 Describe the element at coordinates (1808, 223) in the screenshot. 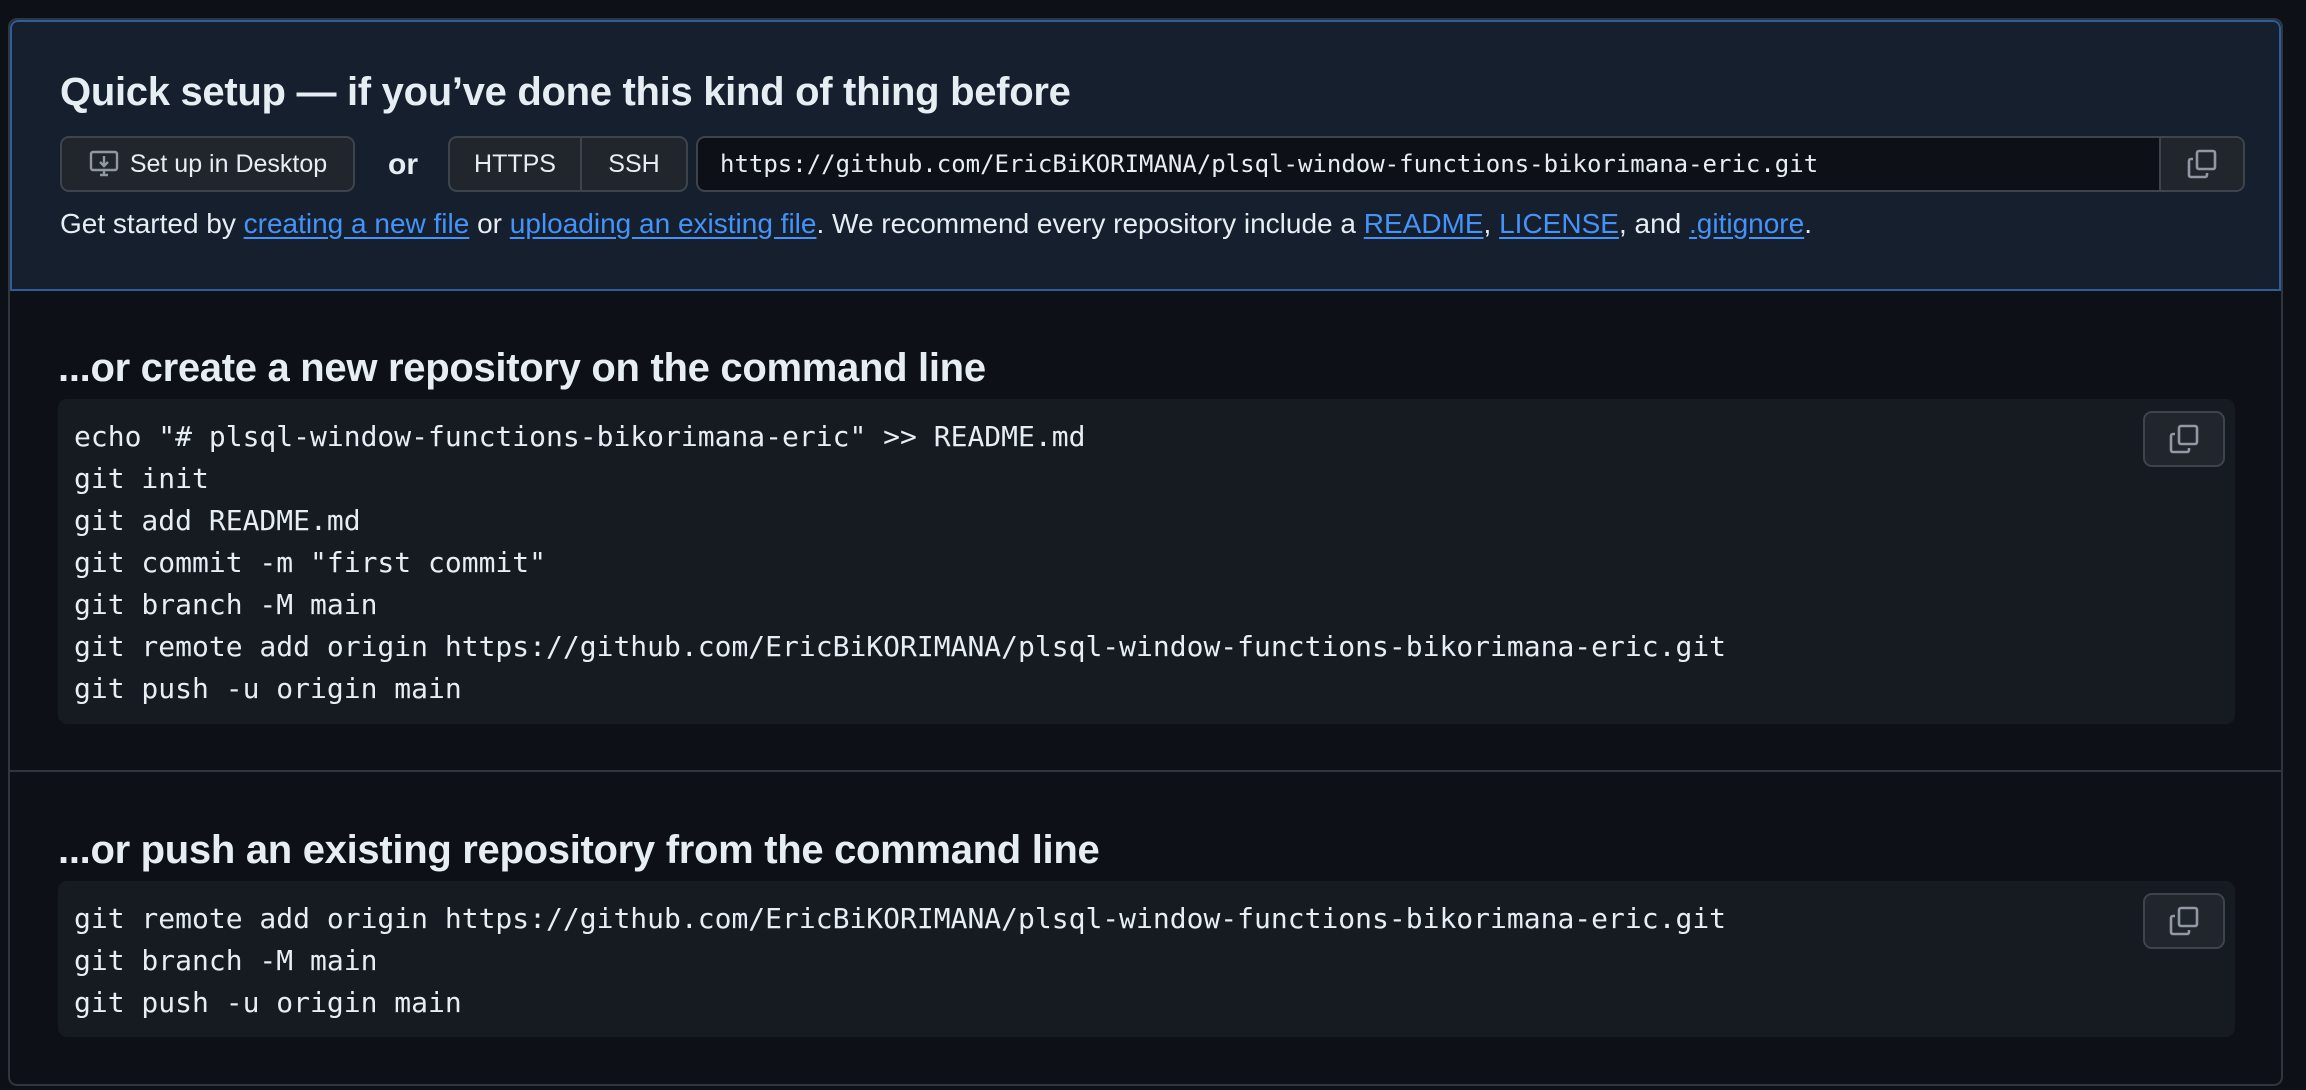

I see `help-end: .` at that location.